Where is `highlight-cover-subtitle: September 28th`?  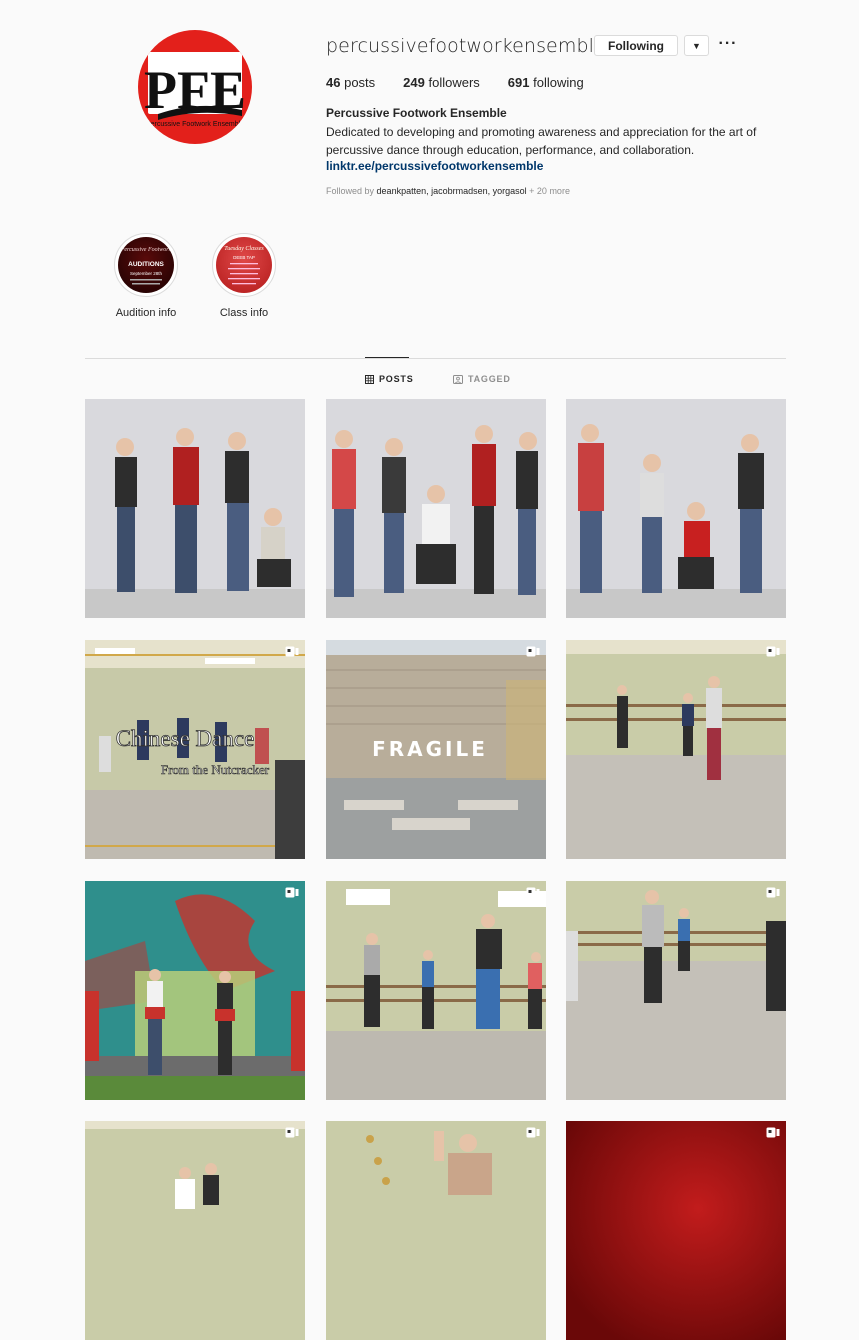 highlight-cover-subtitle: September 28th is located at coordinates (146, 273).